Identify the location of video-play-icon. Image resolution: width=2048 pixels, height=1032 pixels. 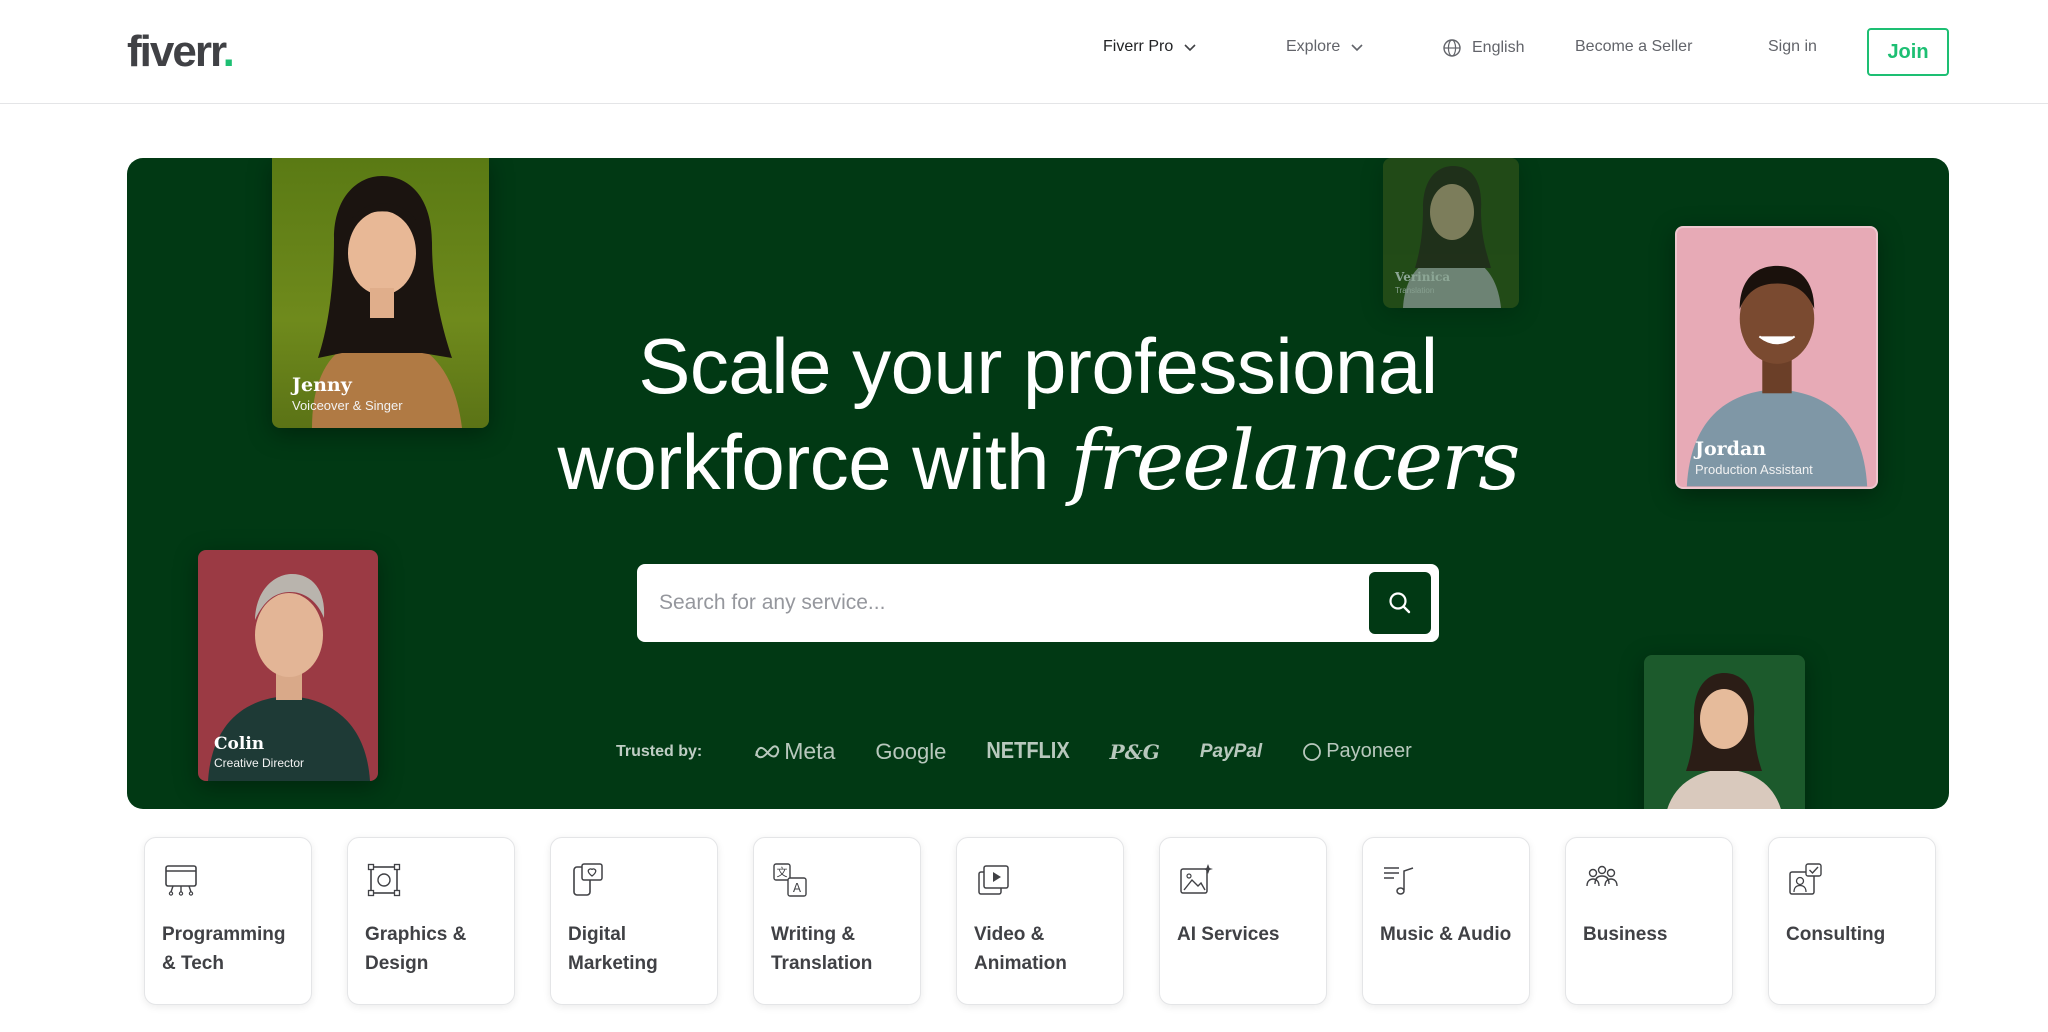
(993, 880).